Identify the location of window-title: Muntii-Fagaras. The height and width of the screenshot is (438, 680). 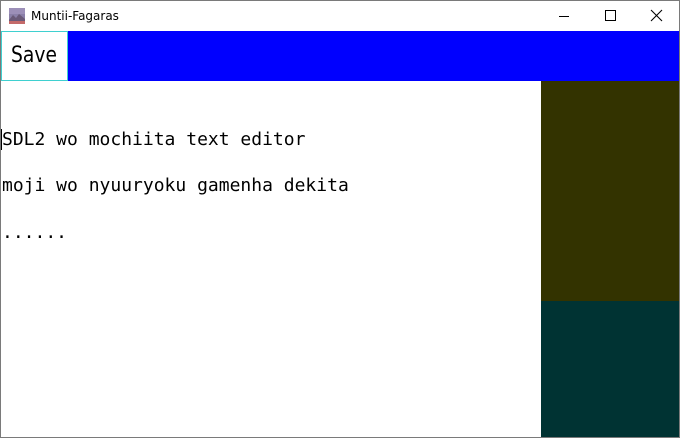
(75, 16).